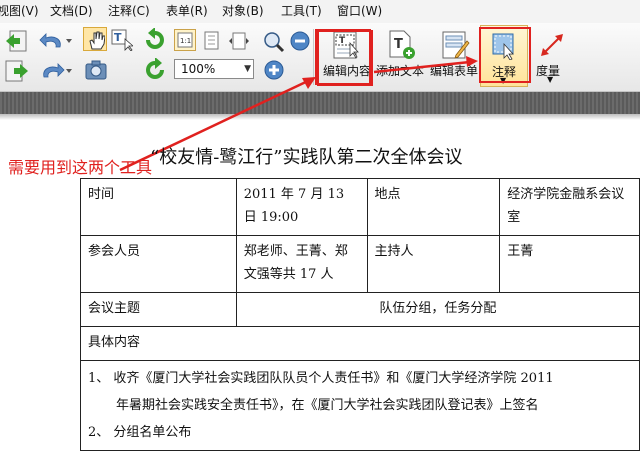  What do you see at coordinates (158, 264) in the screenshot?
I see `attendees-label: 参会人员` at bounding box center [158, 264].